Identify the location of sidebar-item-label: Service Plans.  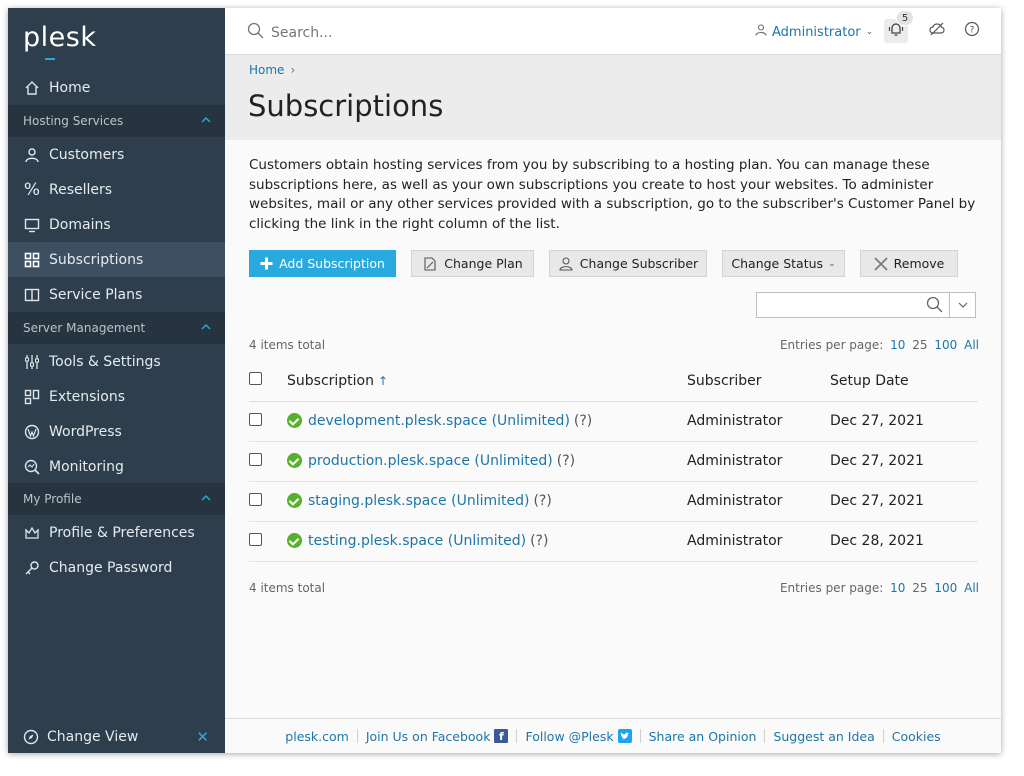
(96, 294).